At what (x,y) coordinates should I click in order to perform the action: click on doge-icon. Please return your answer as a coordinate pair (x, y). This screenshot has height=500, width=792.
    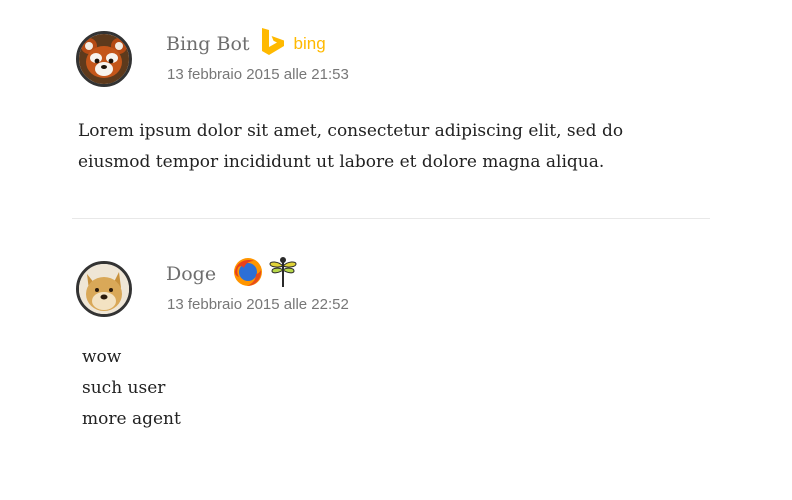
    Looking at the image, I should click on (104, 289).